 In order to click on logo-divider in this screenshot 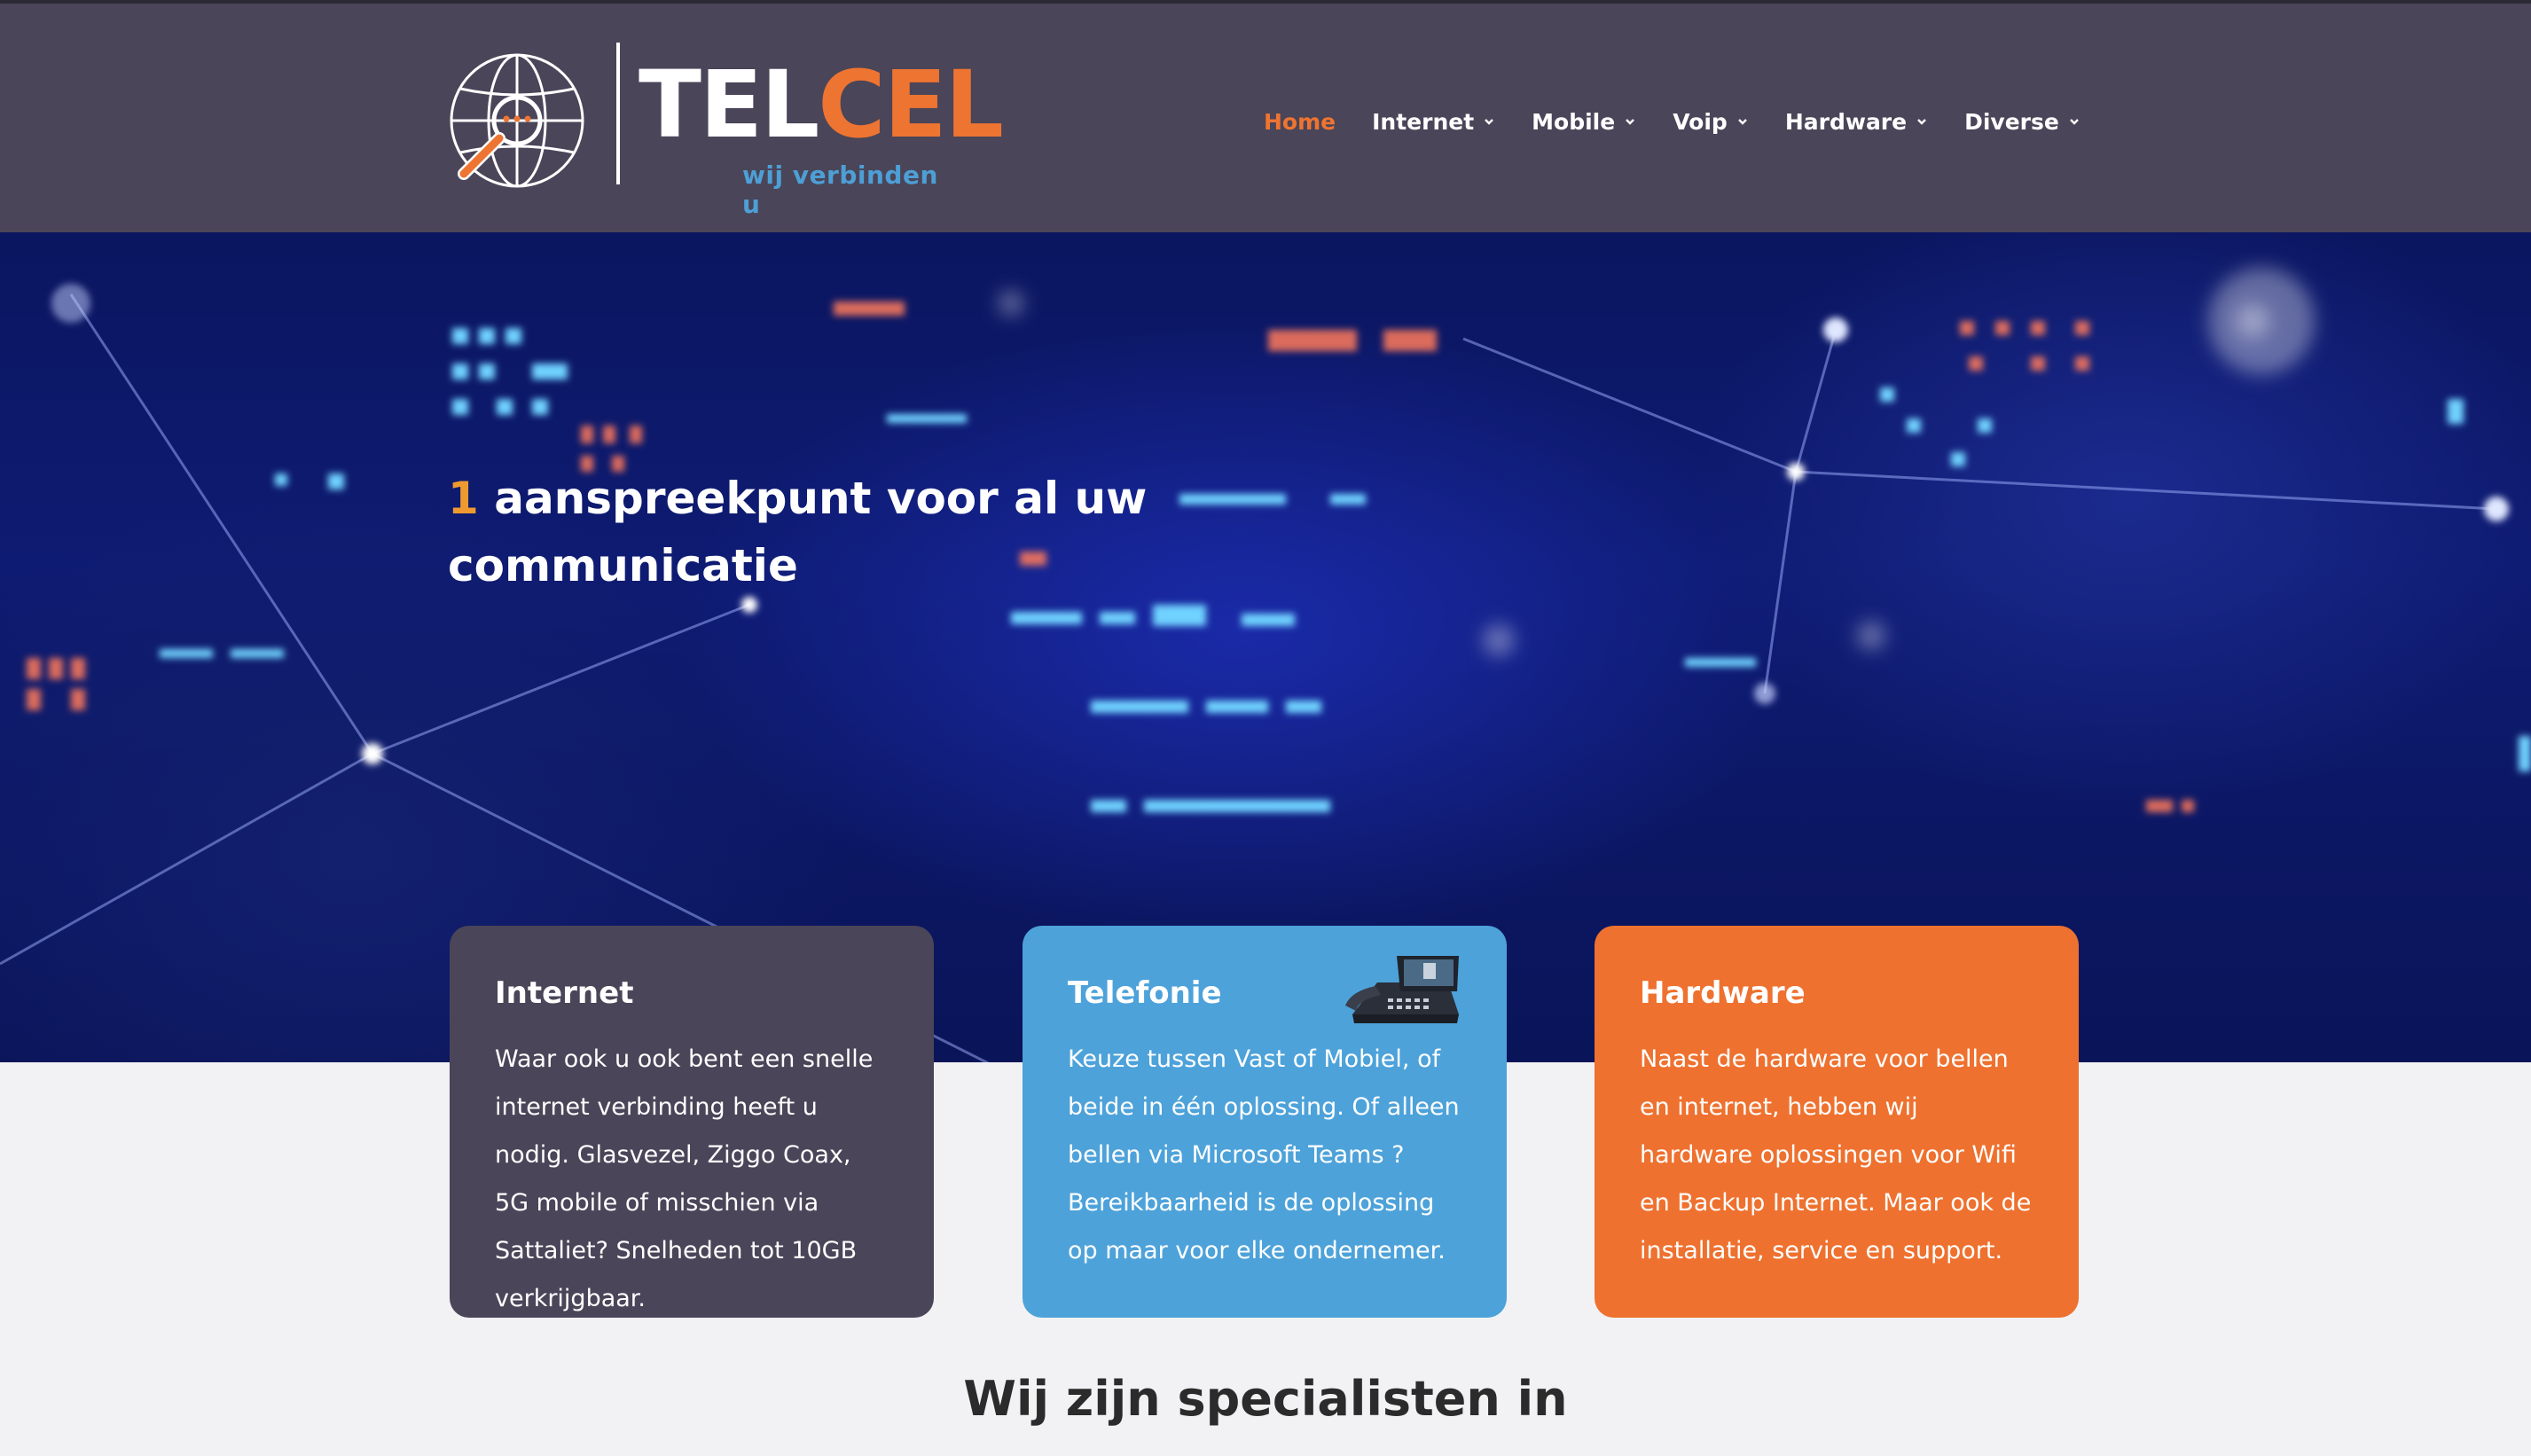, I will do `click(618, 113)`.